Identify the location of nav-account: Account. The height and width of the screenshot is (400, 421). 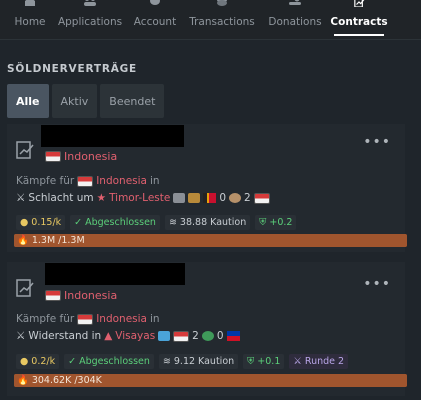
(155, 20).